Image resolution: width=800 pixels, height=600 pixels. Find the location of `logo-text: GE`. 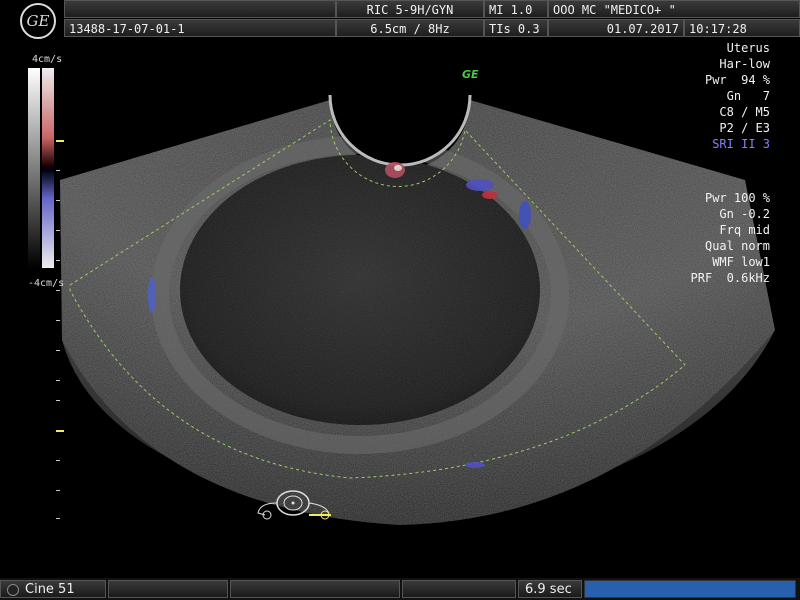

logo-text: GE is located at coordinates (38, 21).